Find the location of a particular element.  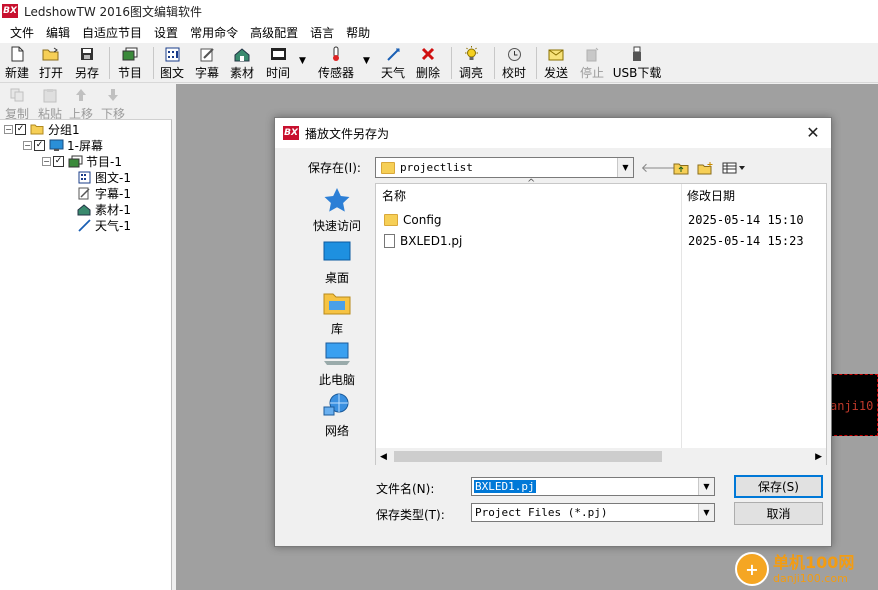

star-icon is located at coordinates (337, 200).